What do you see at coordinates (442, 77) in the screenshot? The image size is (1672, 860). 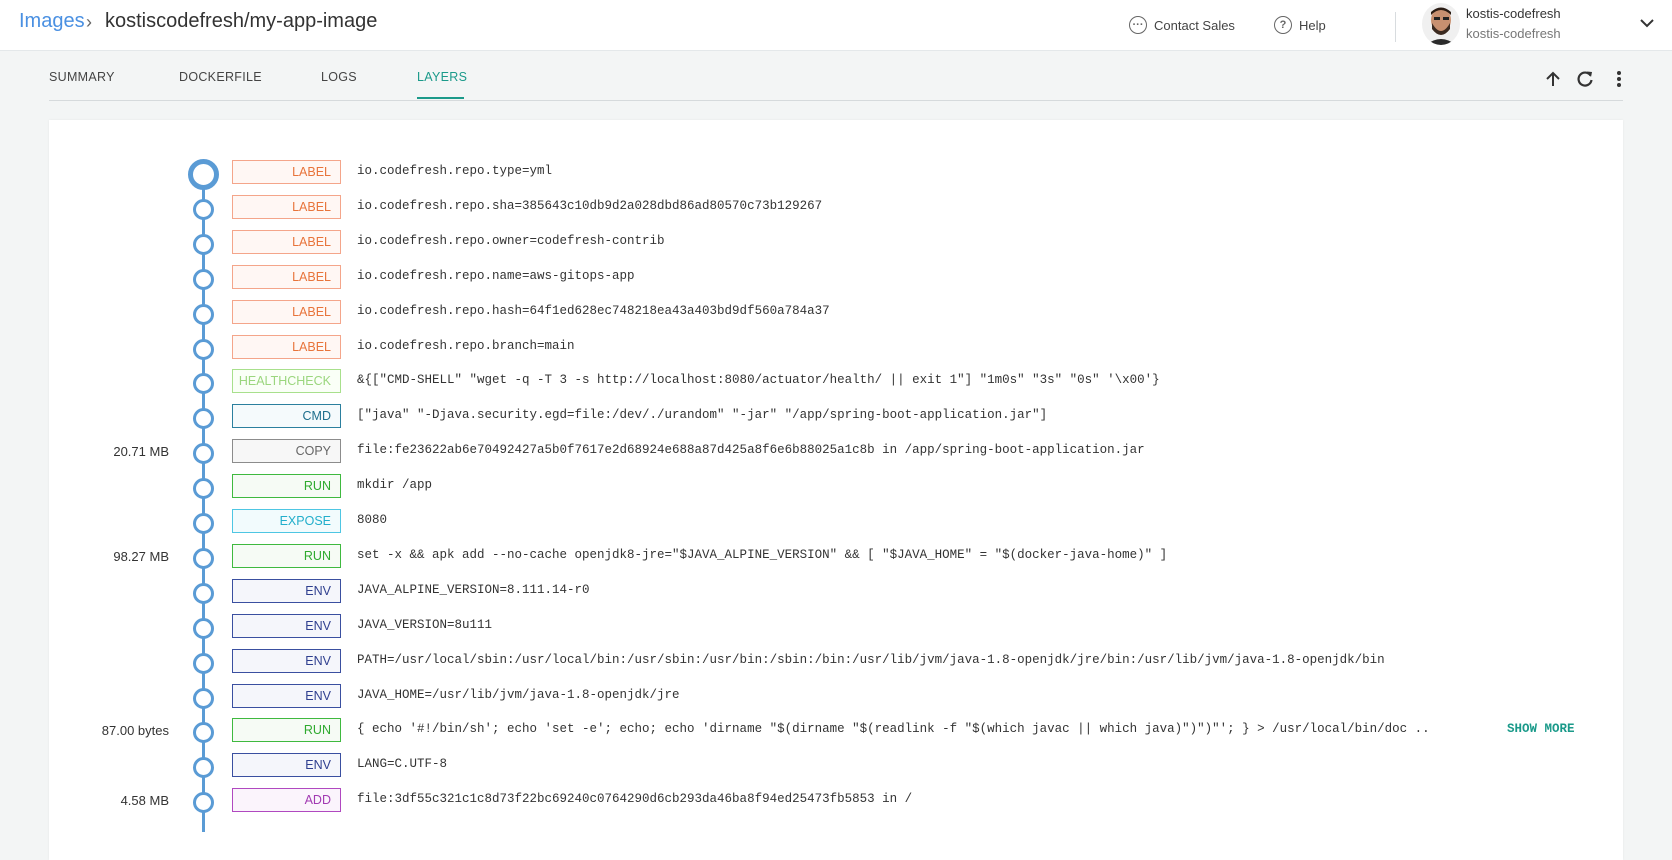 I see `tab-layers: LAYERS` at bounding box center [442, 77].